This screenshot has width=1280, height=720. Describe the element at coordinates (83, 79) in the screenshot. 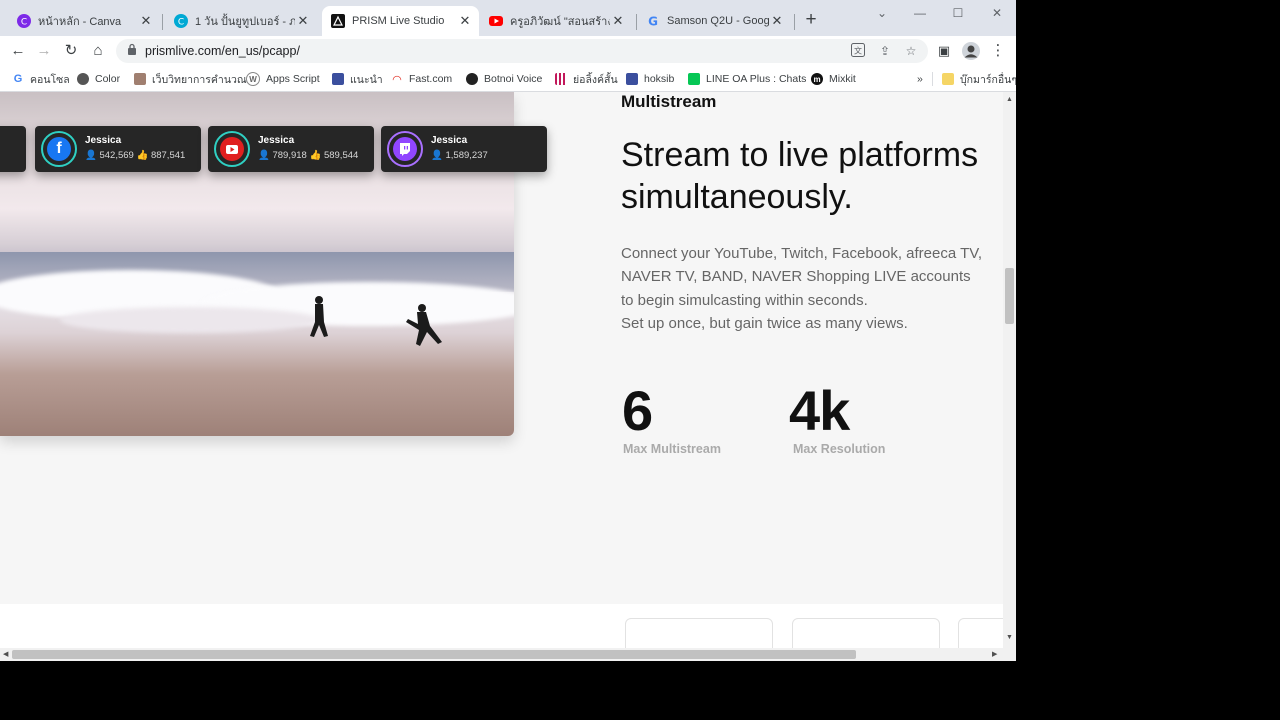

I see `color-icon` at that location.